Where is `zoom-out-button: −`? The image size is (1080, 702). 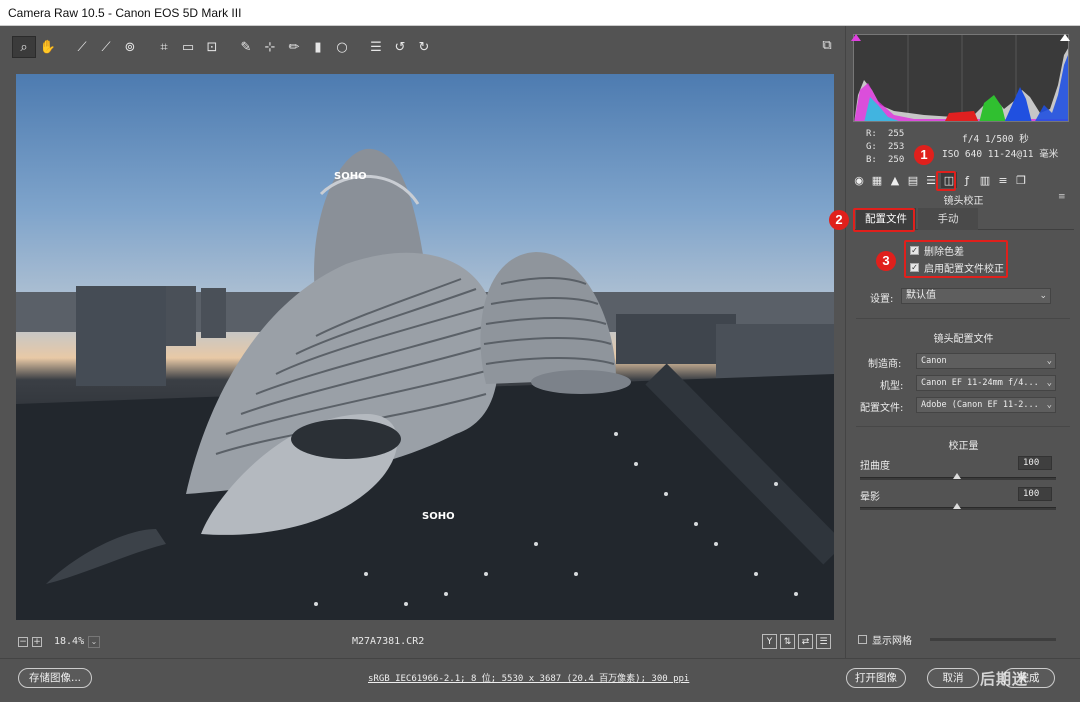 zoom-out-button: − is located at coordinates (23, 642).